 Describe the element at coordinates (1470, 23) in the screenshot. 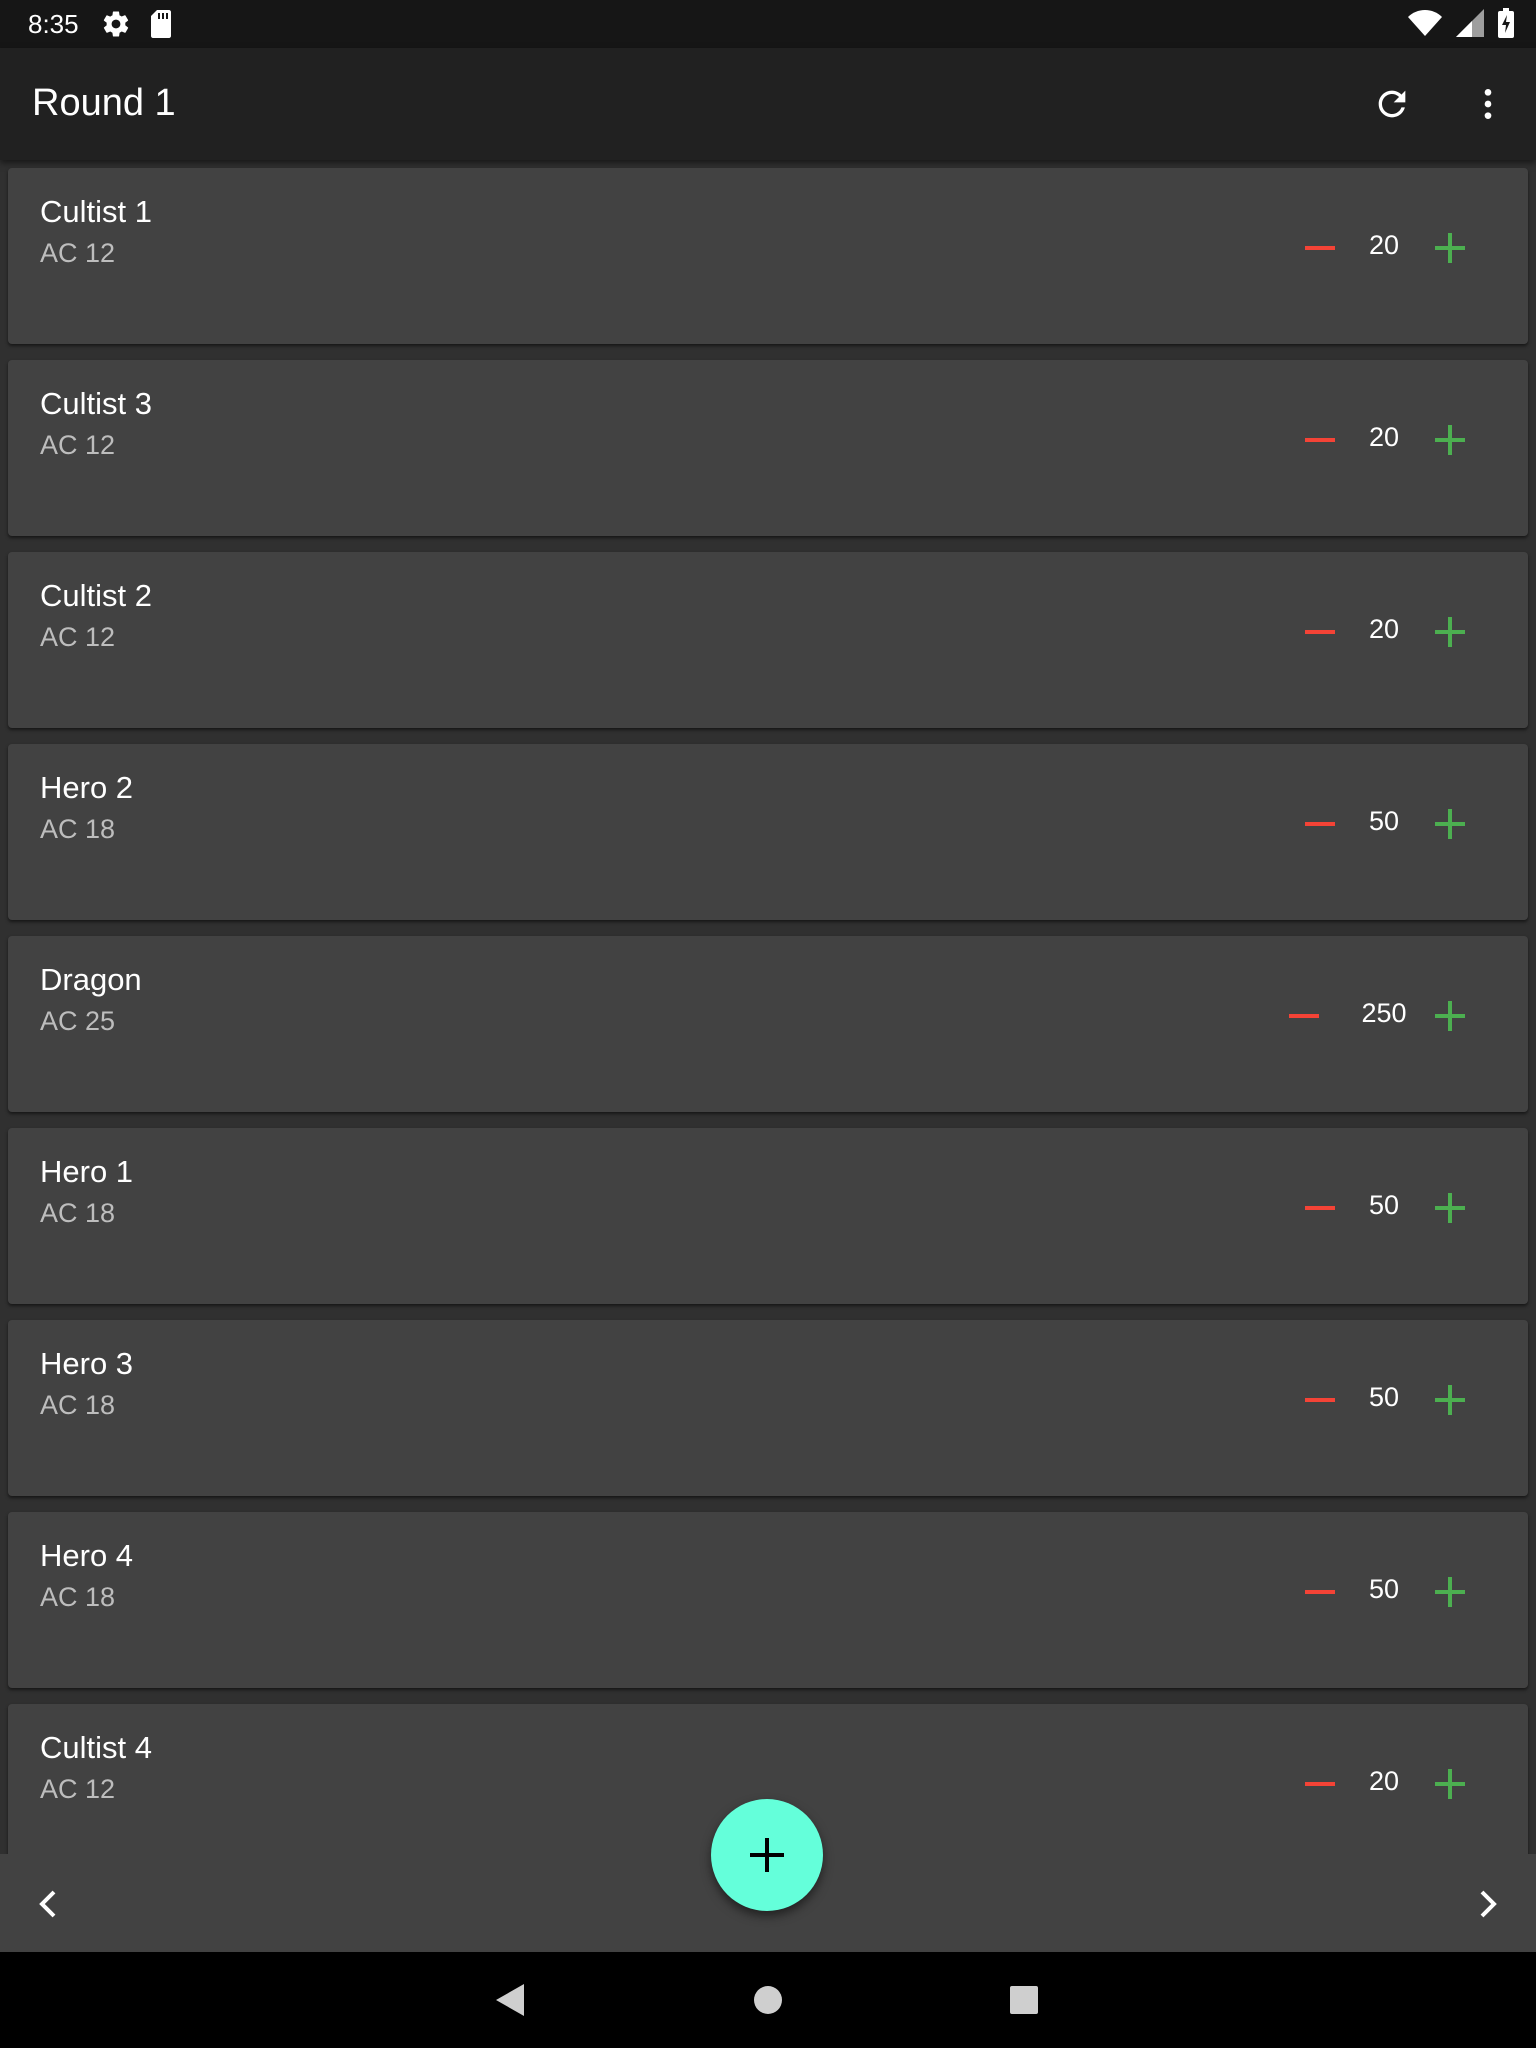

I see `cell-signal-icon` at that location.